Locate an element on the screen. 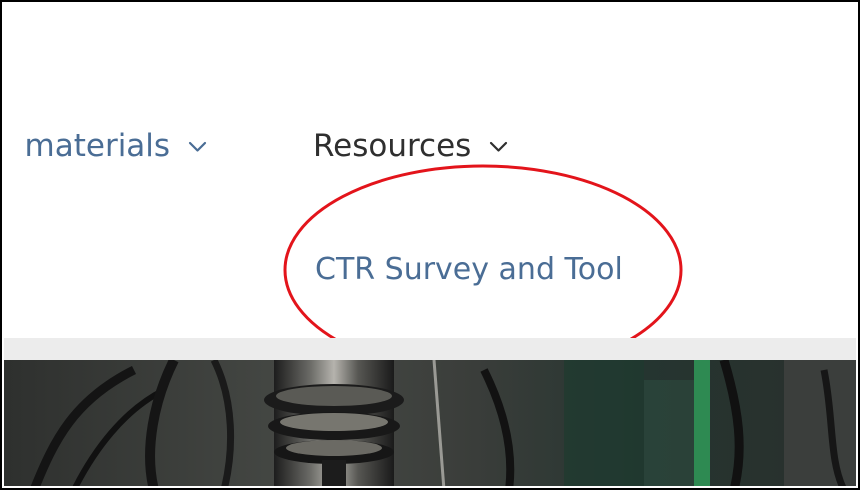  nav-item-materials: g materials is located at coordinates (122, 146).